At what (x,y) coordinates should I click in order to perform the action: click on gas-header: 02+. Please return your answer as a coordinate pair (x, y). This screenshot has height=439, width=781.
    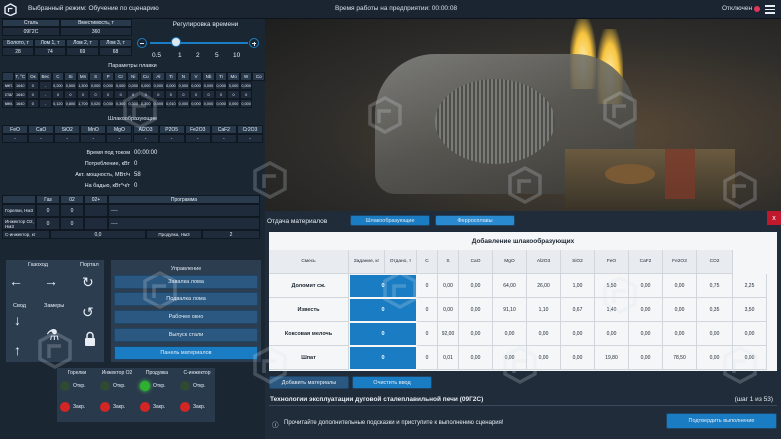
    Looking at the image, I should click on (96, 199).